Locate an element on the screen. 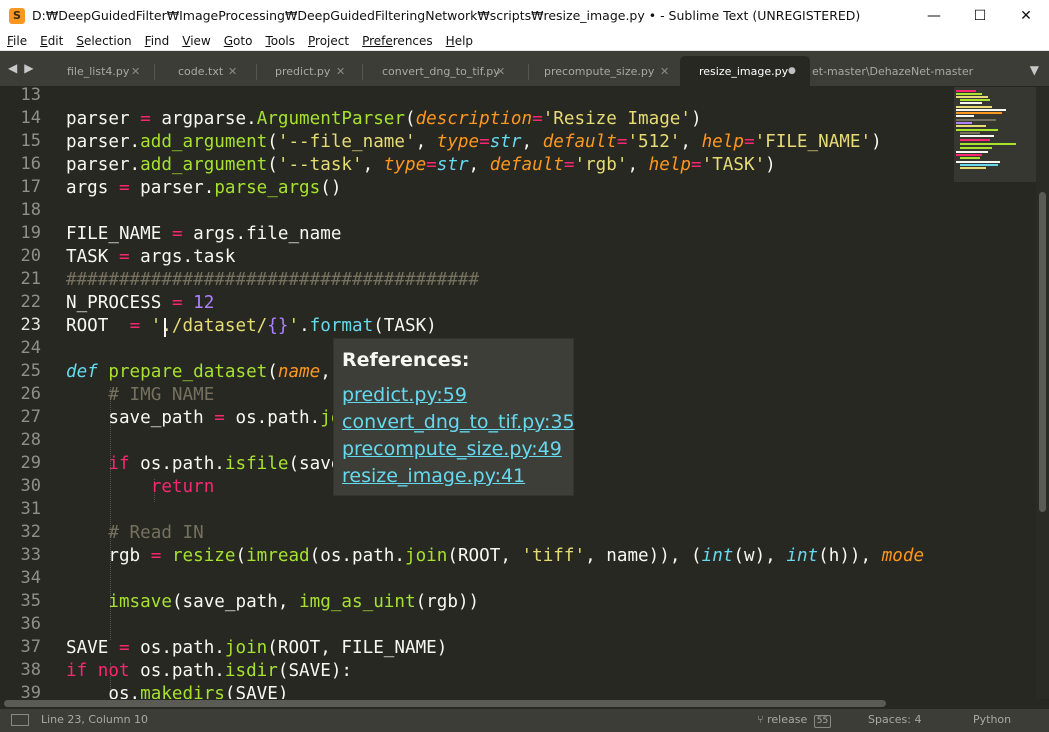  line-number: 25 is located at coordinates (30, 371).